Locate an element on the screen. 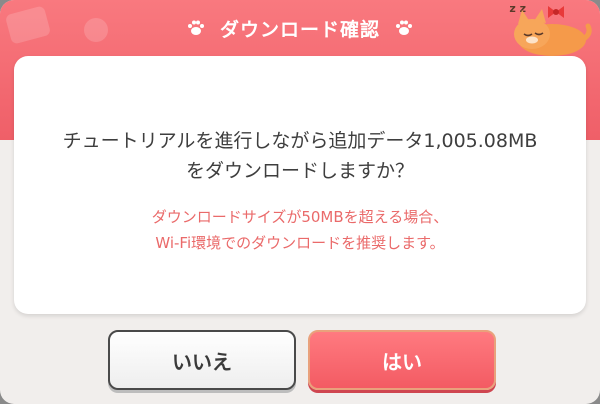 The width and height of the screenshot is (600, 404). note-line: Wi-Fi環境でのダウンロードを推奨します。 is located at coordinates (300, 243).